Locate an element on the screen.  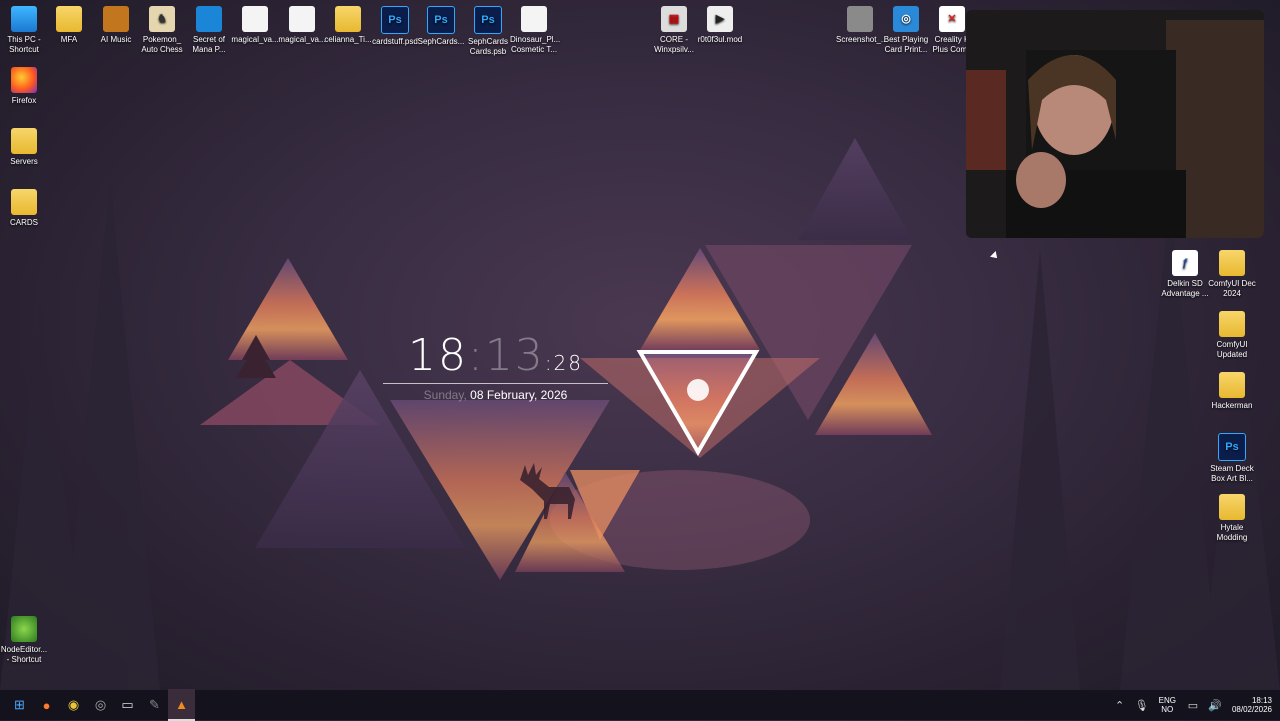
clock-divider is located at coordinates (495, 383).